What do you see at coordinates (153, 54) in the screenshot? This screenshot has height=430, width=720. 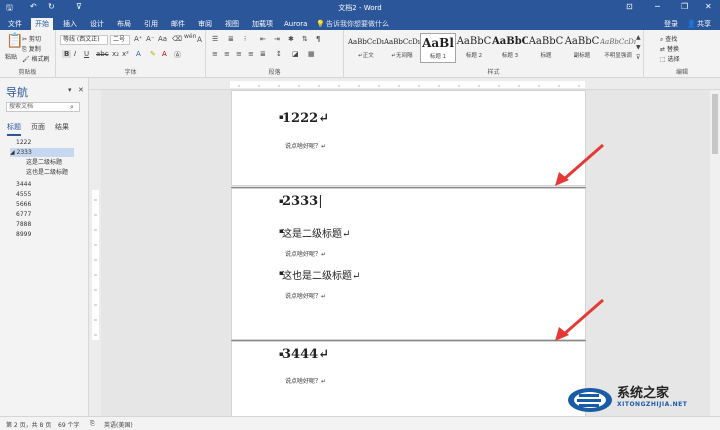 I see `highlight-icon: ✎` at bounding box center [153, 54].